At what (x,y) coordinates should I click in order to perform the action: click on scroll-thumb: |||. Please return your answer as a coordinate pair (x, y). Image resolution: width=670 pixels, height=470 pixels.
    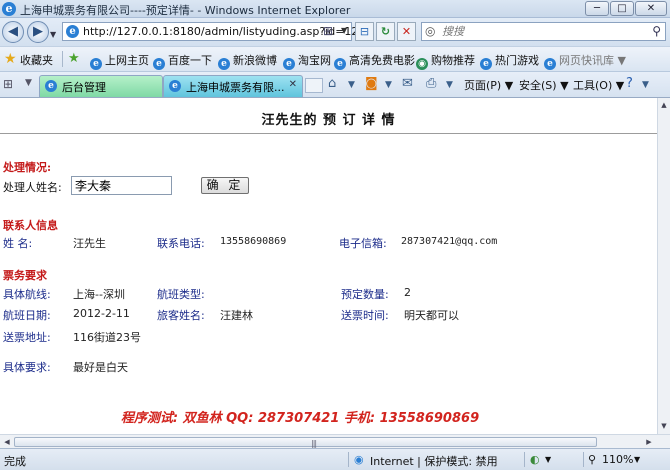
    Looking at the image, I should click on (305, 442).